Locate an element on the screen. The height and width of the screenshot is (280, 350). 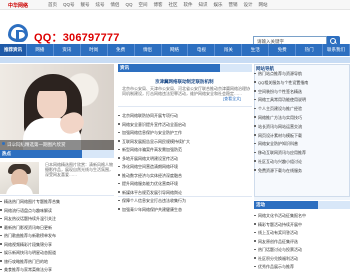
right-link-item: 网页设计素材与模板下载 is located at coordinates (302, 136).